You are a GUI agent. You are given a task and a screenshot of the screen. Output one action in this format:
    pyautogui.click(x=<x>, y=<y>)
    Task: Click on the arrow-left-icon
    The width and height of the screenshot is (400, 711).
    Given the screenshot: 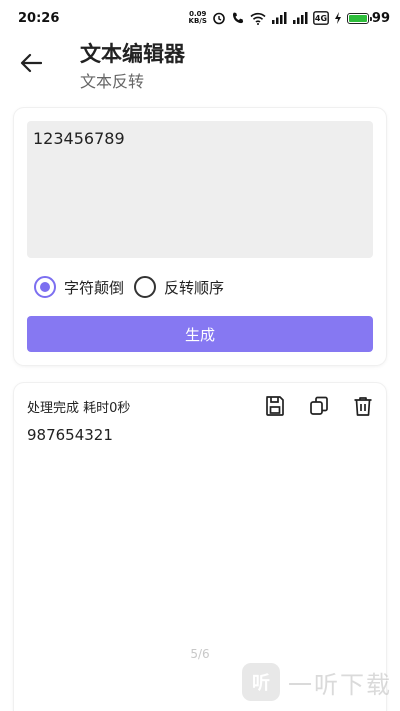 What is the action you would take?
    pyautogui.click(x=31, y=63)
    